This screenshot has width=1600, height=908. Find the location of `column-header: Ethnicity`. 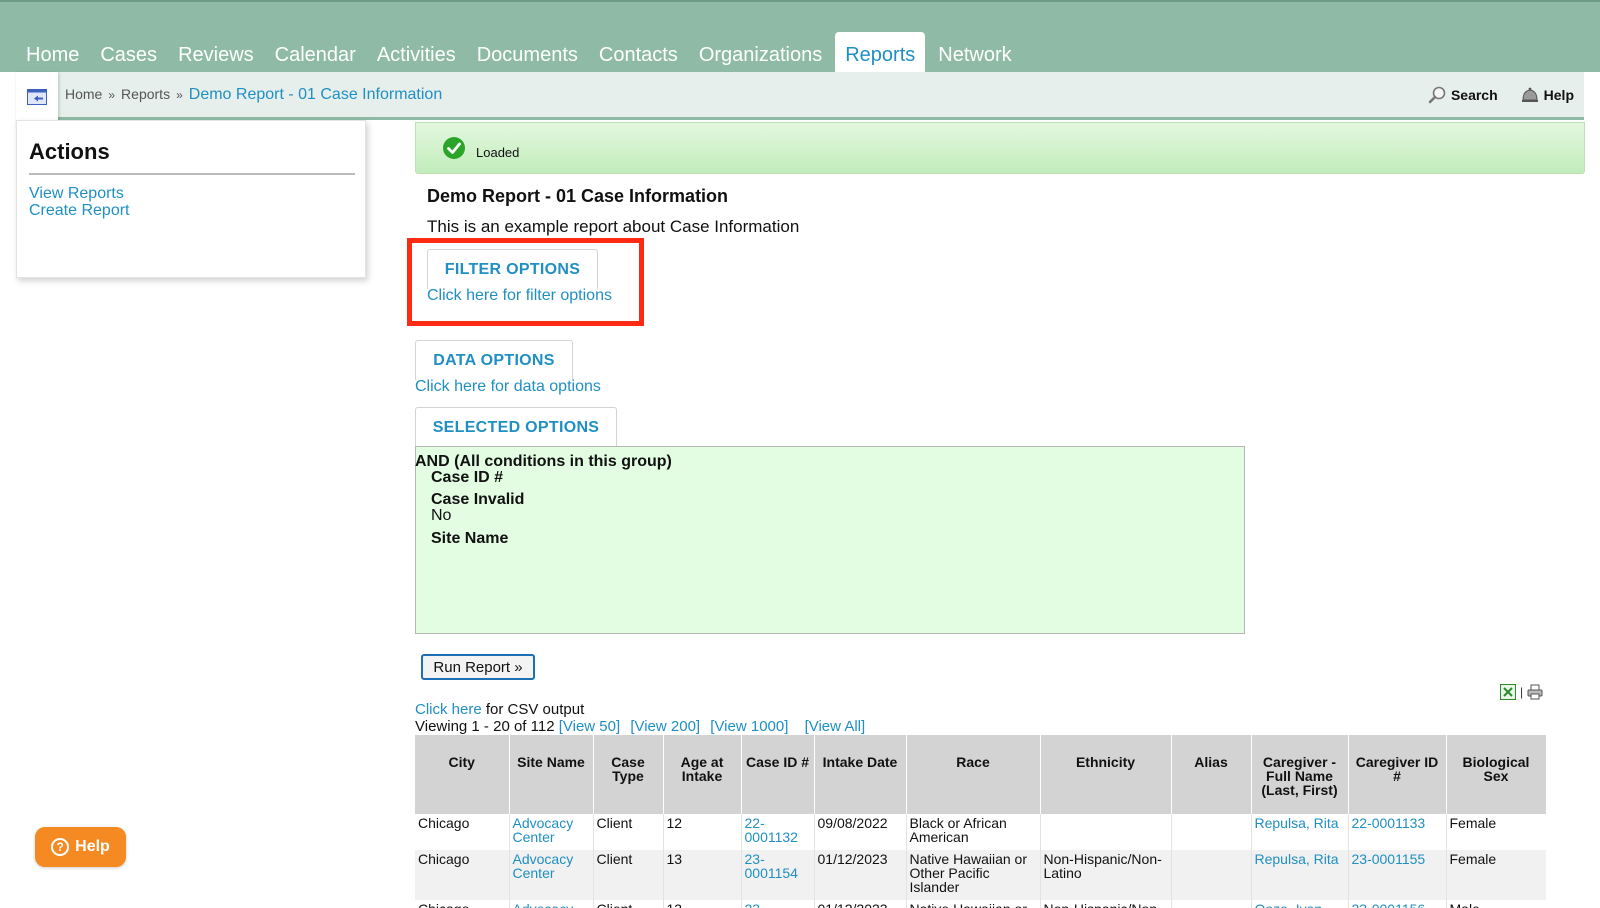

column-header: Ethnicity is located at coordinates (1106, 774).